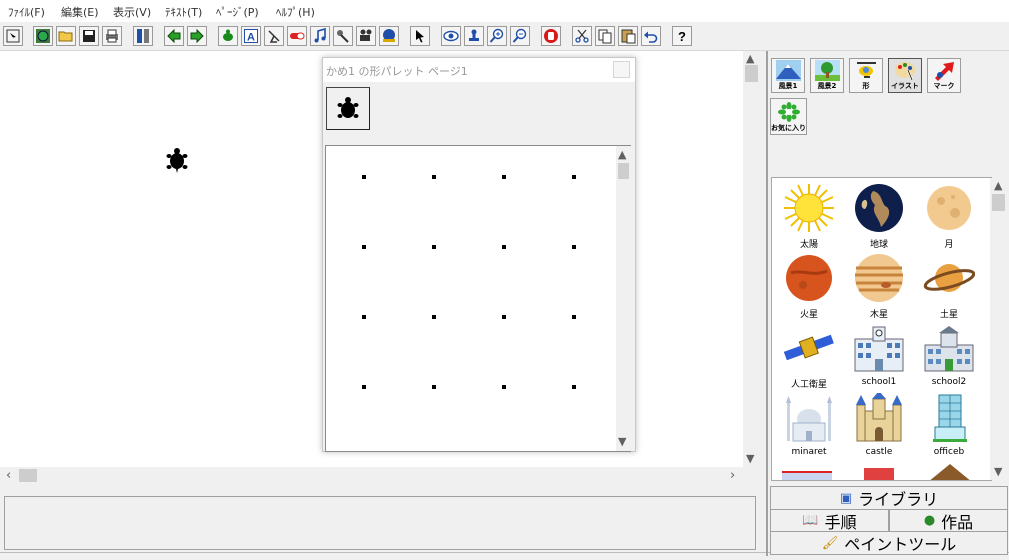  Describe the element at coordinates (320, 36) in the screenshot. I see `music-note-icon` at that location.